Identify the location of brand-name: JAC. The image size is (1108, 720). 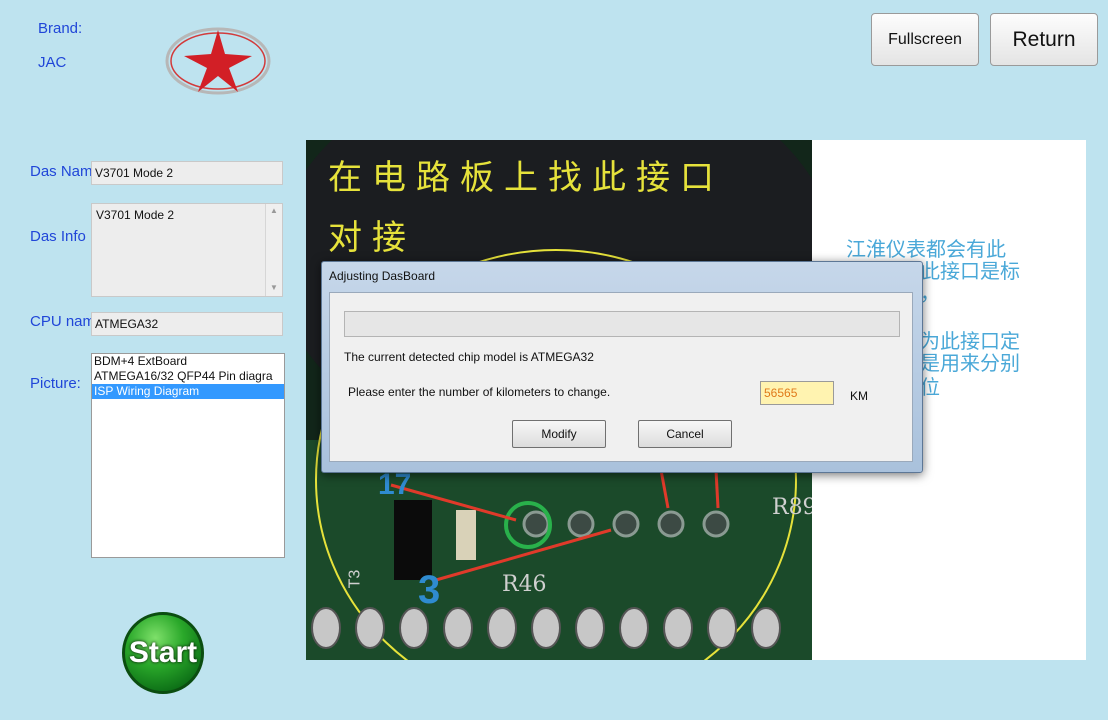
(52, 62).